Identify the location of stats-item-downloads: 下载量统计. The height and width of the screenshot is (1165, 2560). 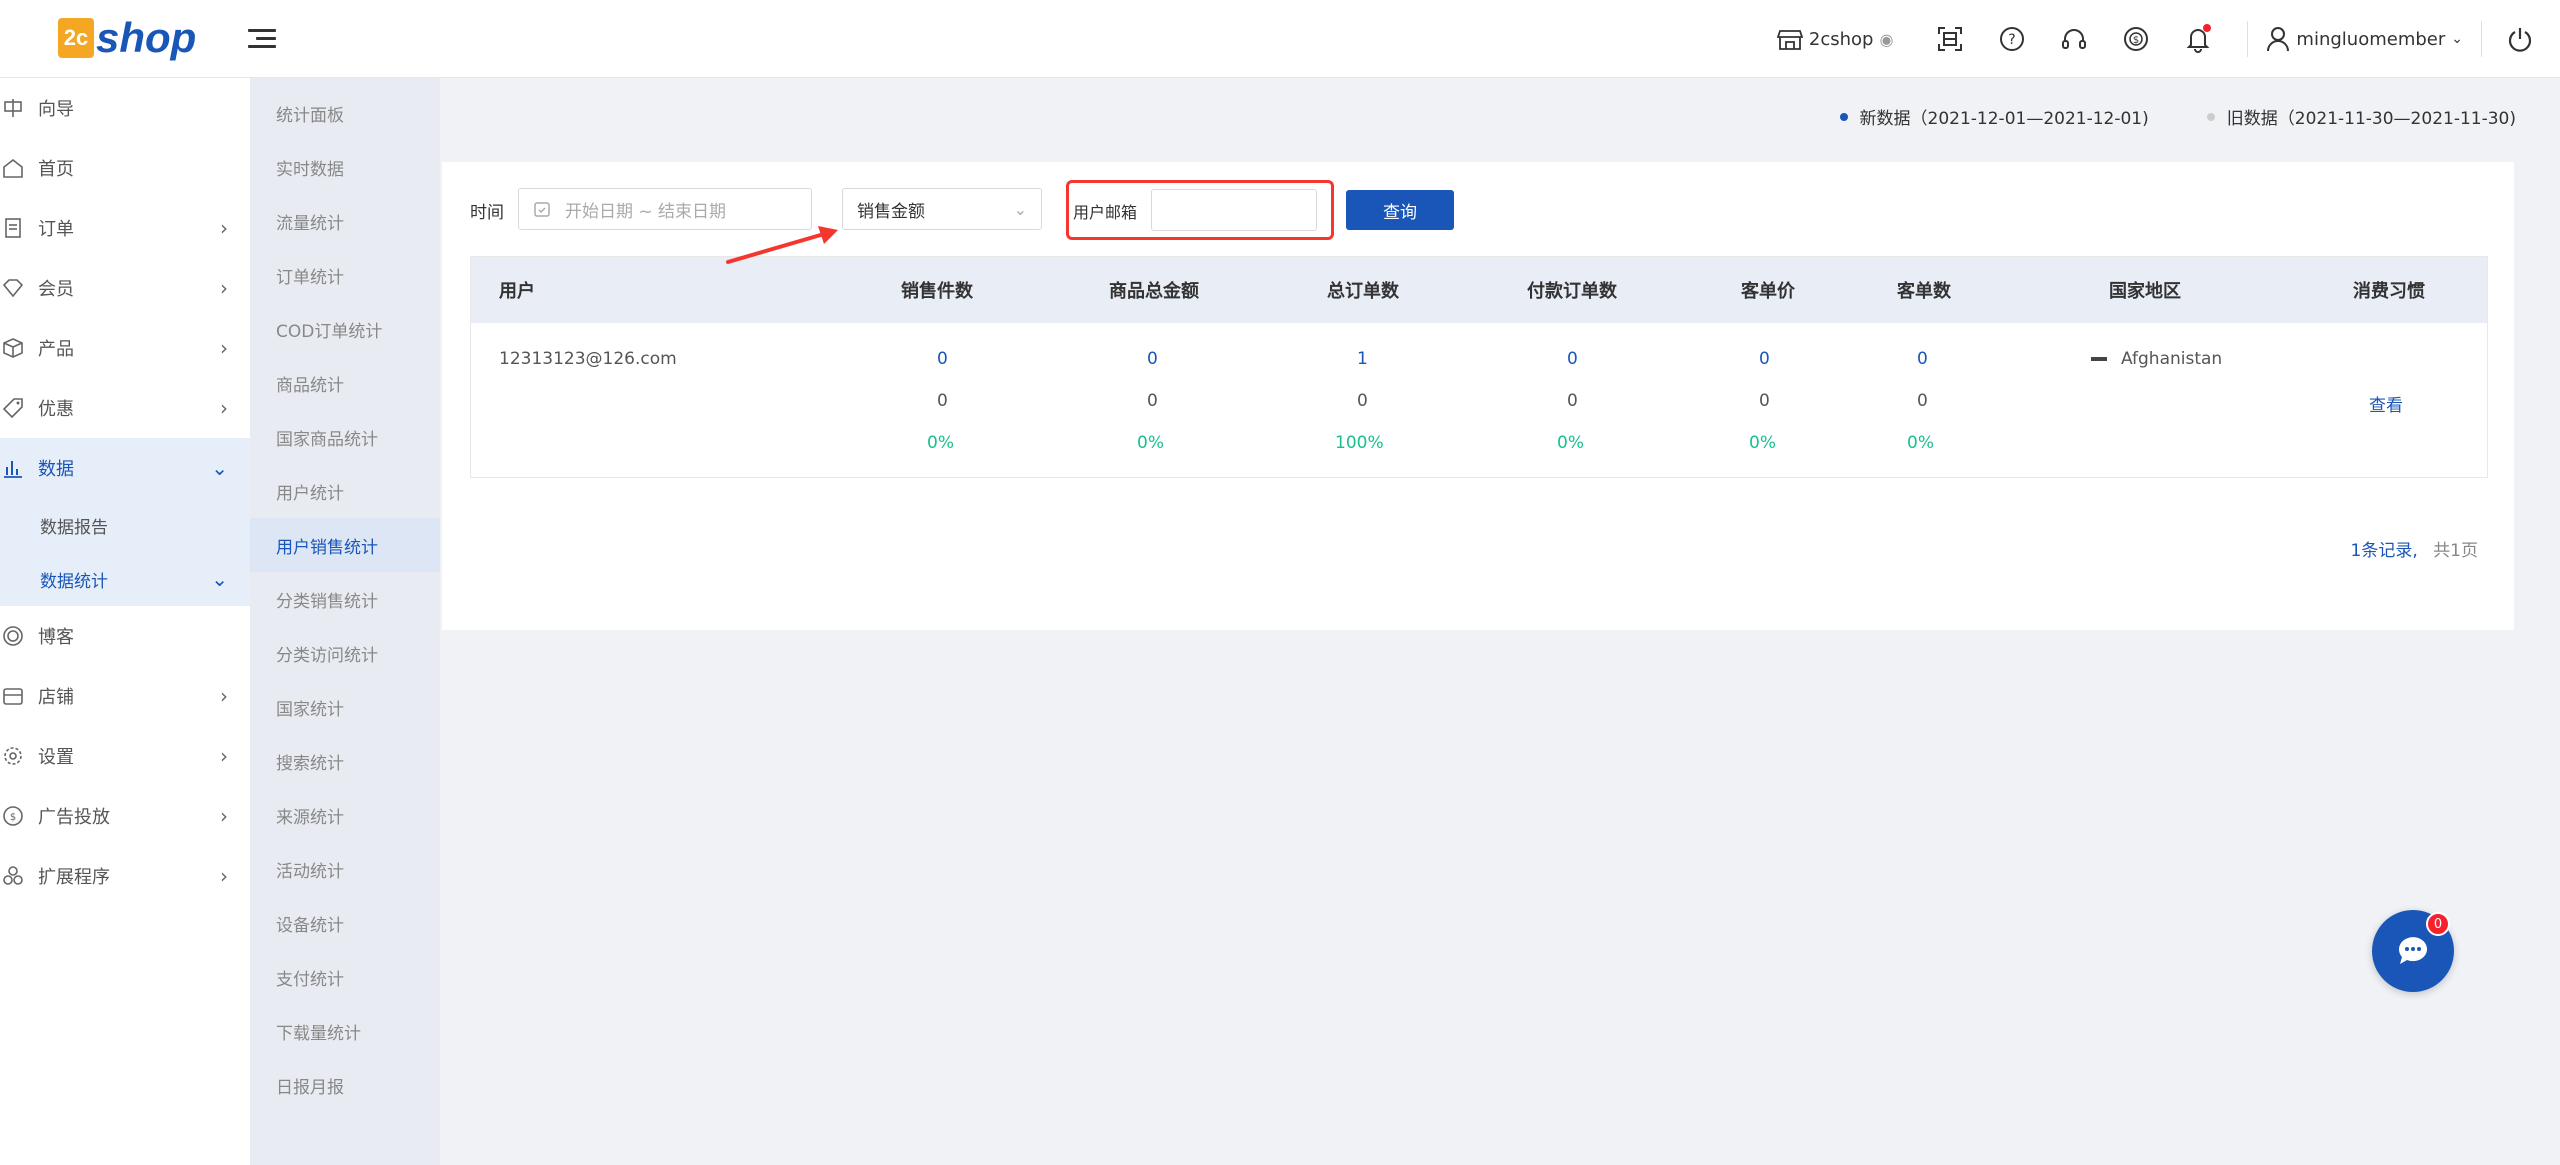
(345, 1031).